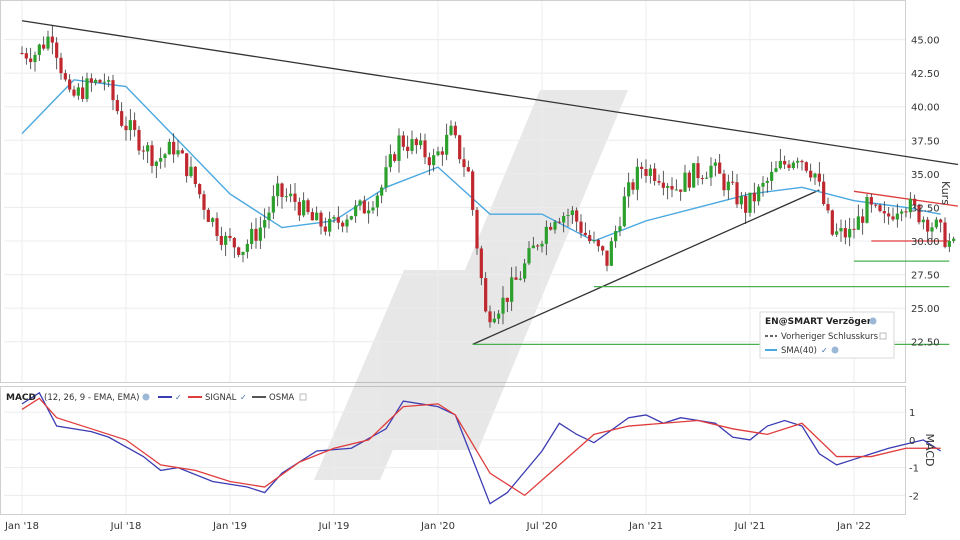 This screenshot has width=960, height=540. What do you see at coordinates (281, 398) in the screenshot?
I see `legend-item-osma: OSMA` at bounding box center [281, 398].